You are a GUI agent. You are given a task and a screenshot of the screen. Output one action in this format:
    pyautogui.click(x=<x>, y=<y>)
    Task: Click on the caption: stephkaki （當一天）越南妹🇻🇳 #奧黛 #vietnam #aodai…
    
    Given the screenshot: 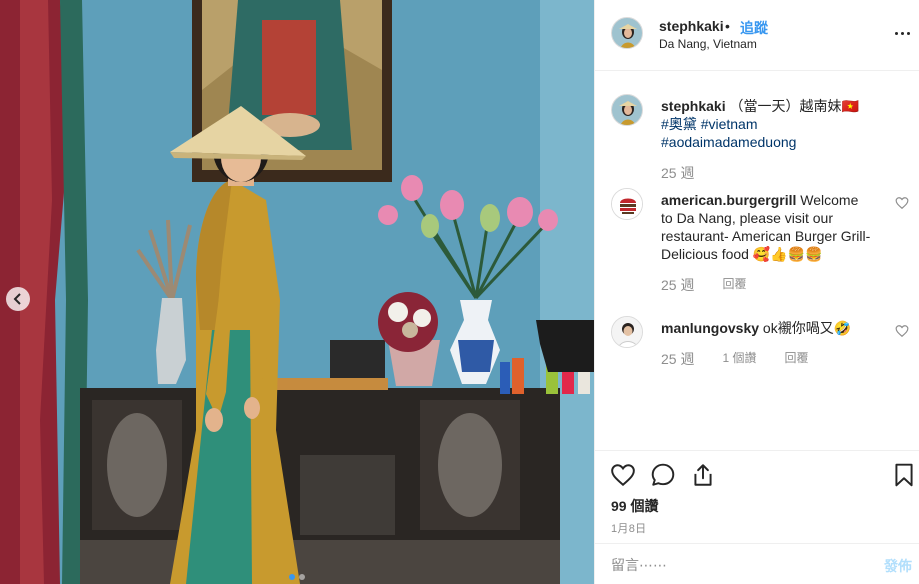 What is the action you would take?
    pyautogui.click(x=761, y=139)
    